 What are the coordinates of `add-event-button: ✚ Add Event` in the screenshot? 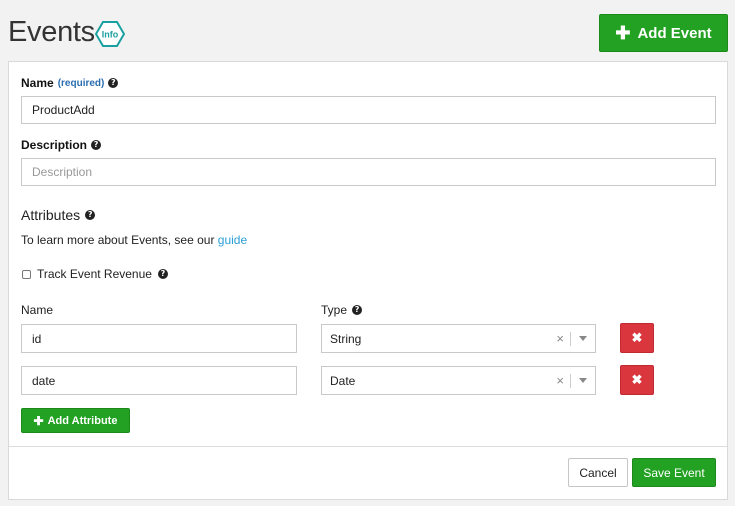 It's located at (663, 33).